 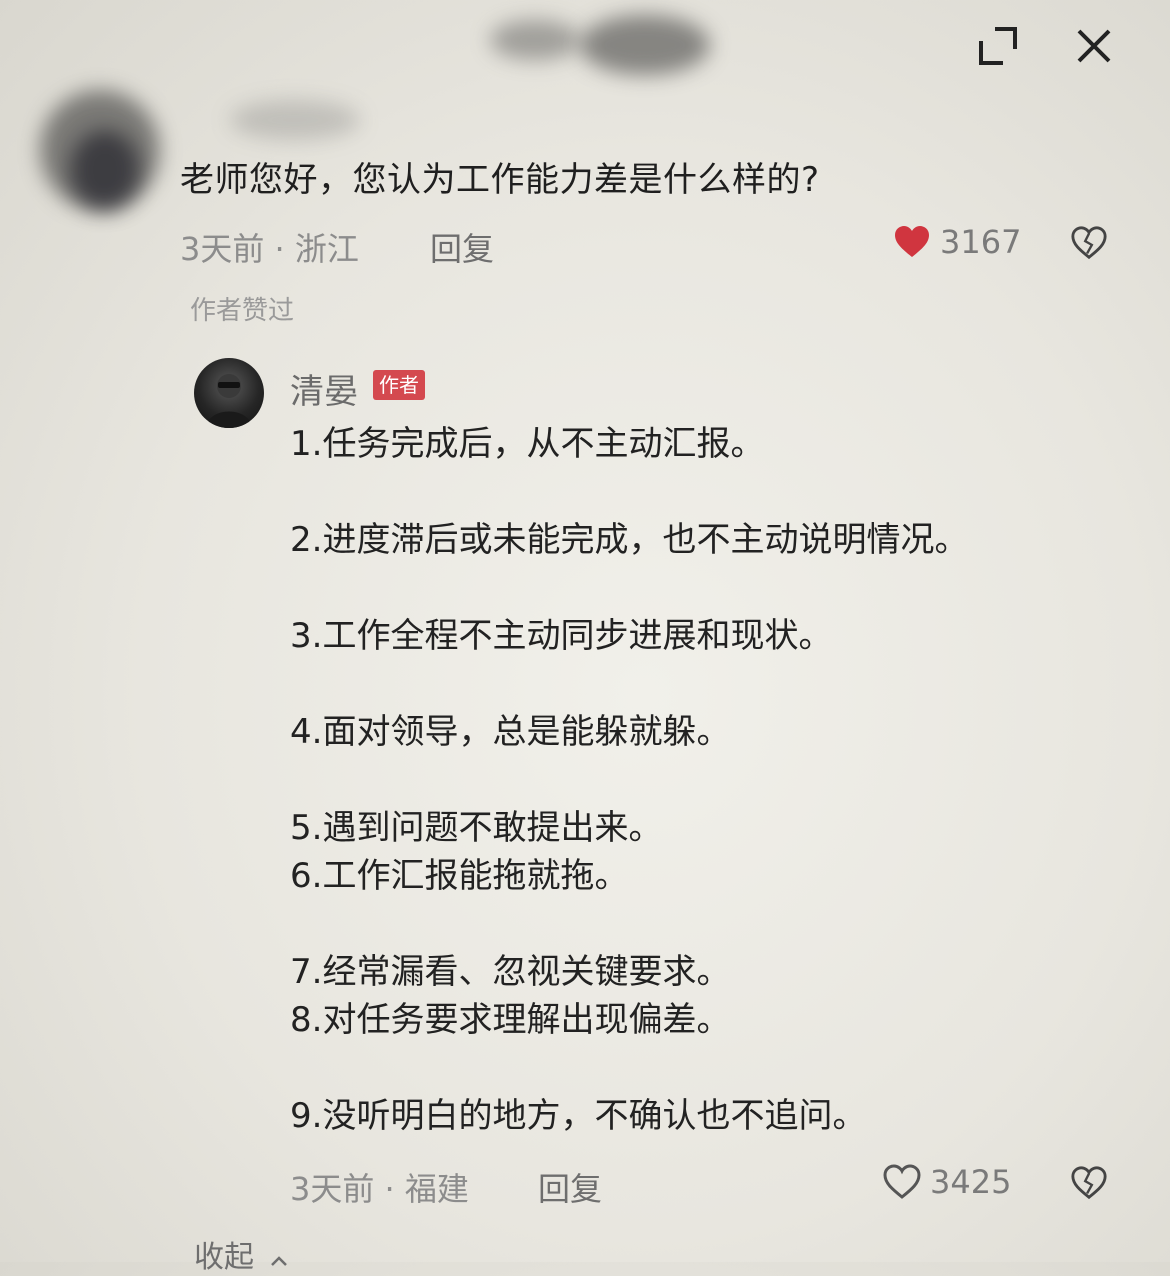 I want to click on reply-like-count: 3425, so click(x=971, y=1182).